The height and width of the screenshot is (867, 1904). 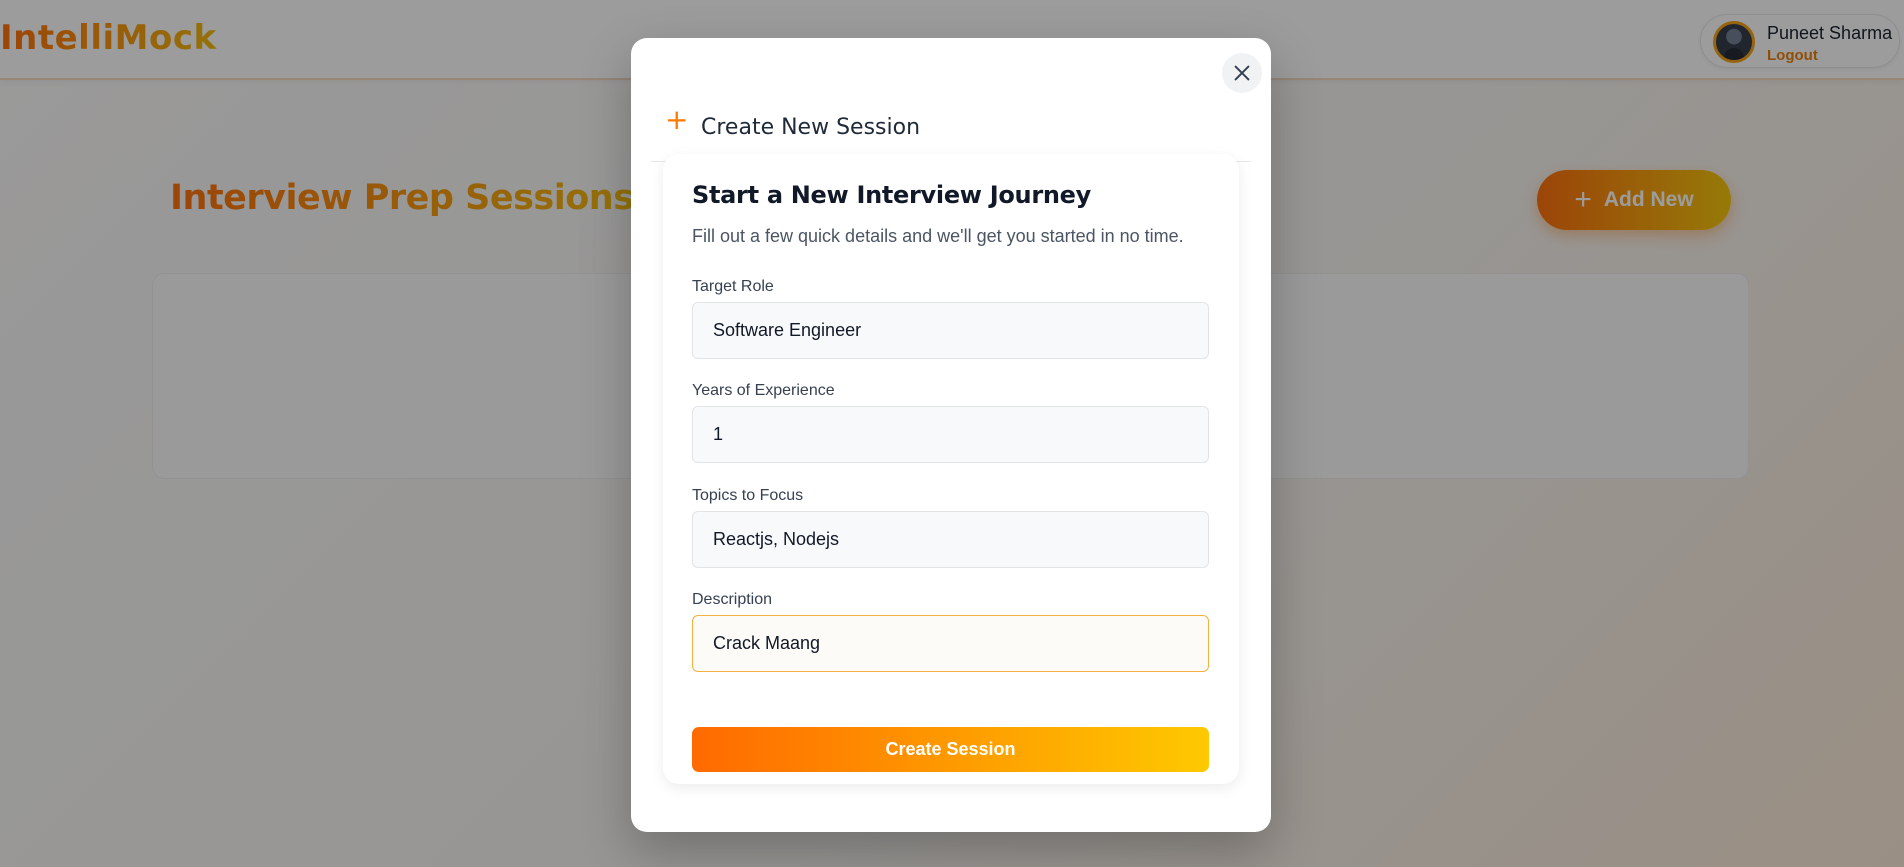 I want to click on topics-label: Topics to Focus, so click(x=748, y=495).